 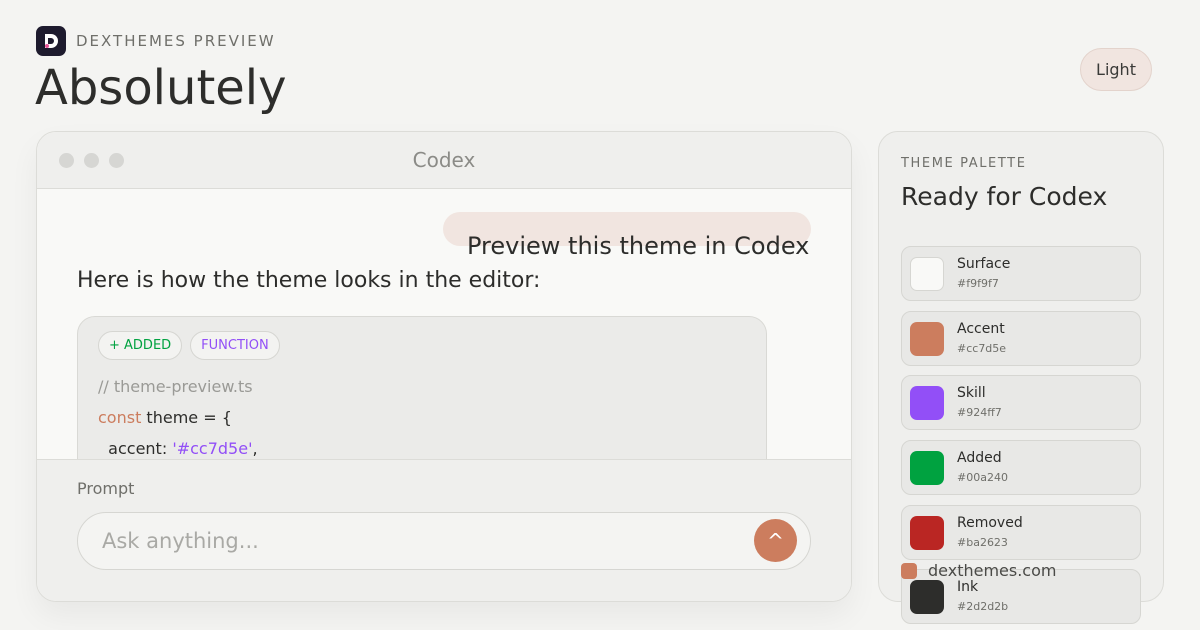 I want to click on swatch-hex: #cc7d5e, so click(x=982, y=348).